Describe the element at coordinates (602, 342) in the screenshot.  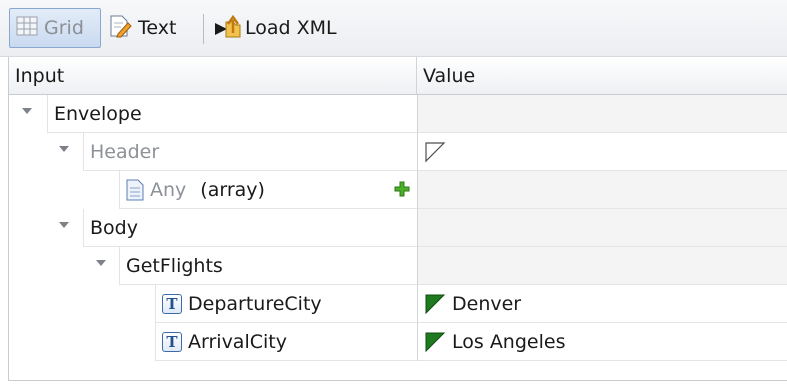
I see `value-cell-arrivalcity: Los Angeles` at that location.